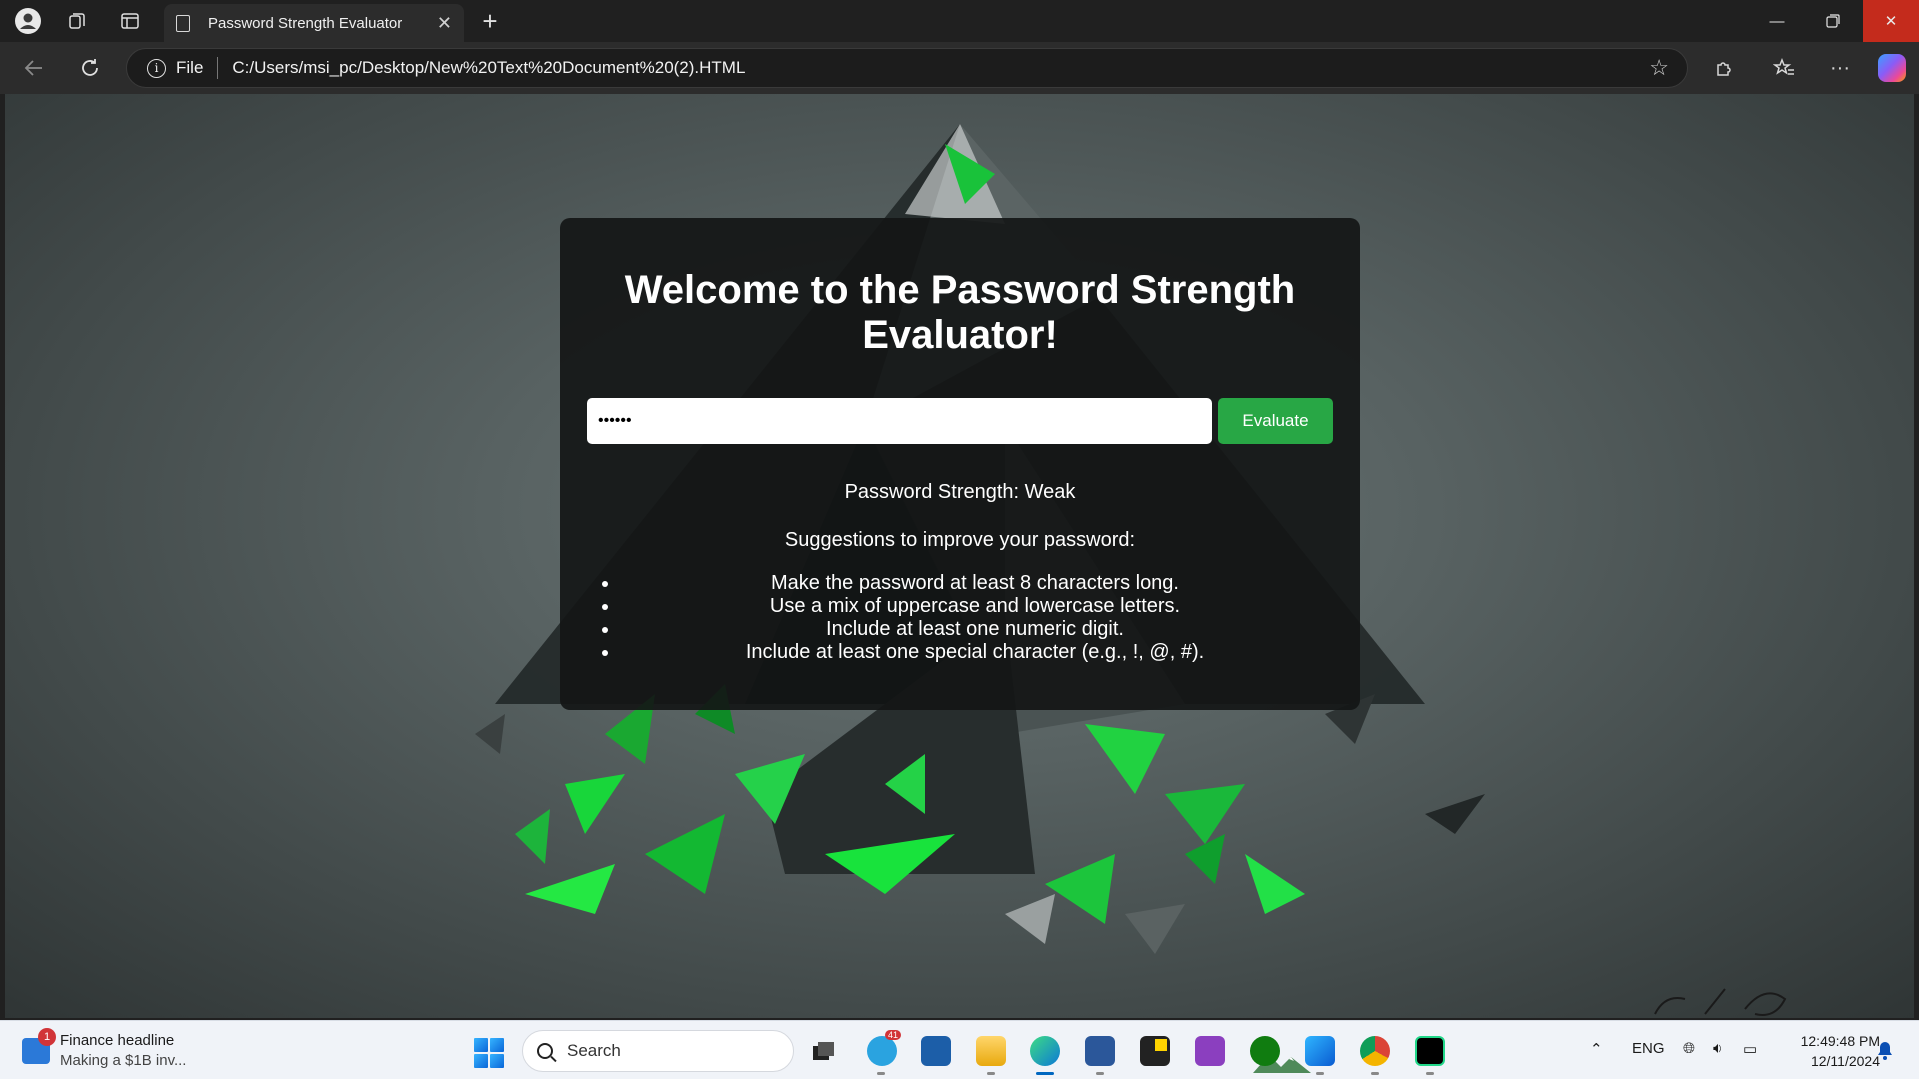 Image resolution: width=1919 pixels, height=1079 pixels. Describe the element at coordinates (1265, 1051) in the screenshot. I see `xbox-icon` at that location.